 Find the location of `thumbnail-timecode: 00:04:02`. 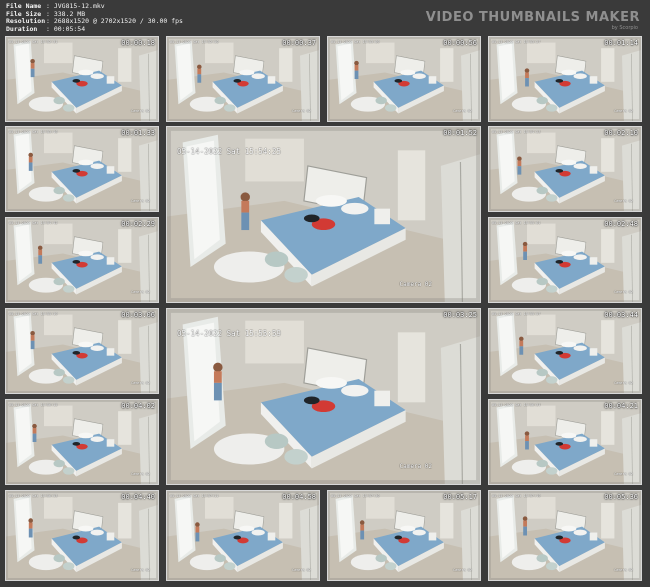

thumbnail-timecode: 00:04:02 is located at coordinates (138, 406).